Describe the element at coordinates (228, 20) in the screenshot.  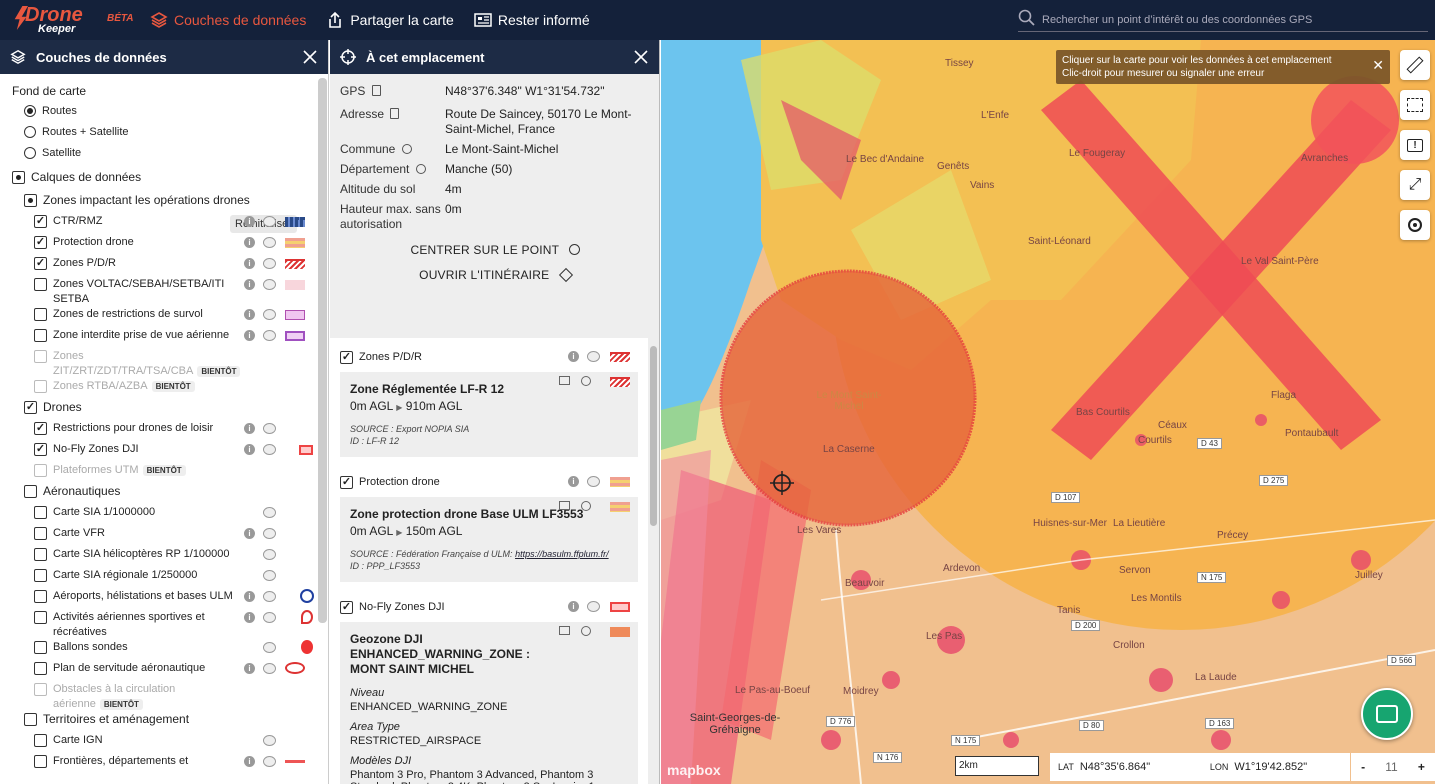
I see `nav-layers: Couches de données` at that location.